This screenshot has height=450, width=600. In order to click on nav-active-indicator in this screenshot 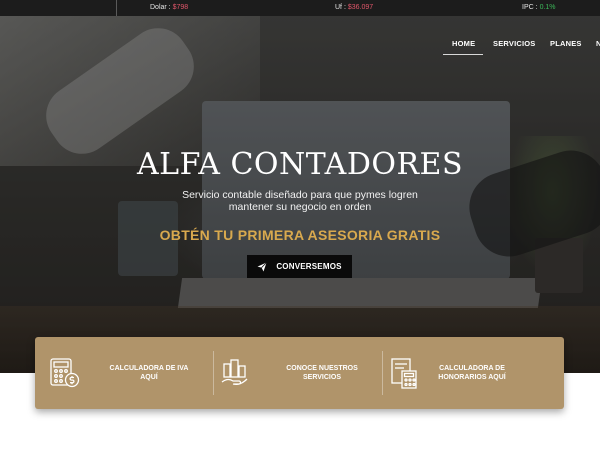, I will do `click(463, 54)`.